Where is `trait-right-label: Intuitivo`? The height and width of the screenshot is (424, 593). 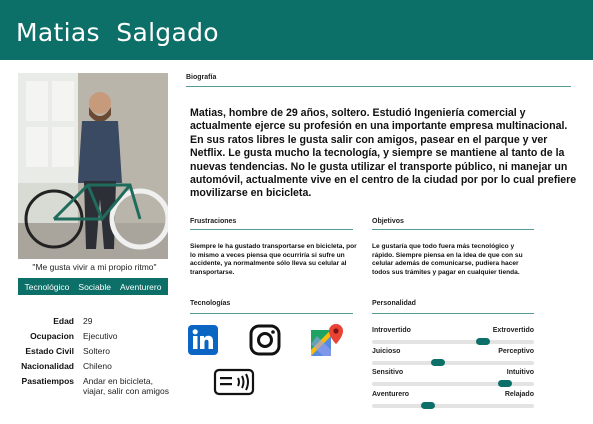
trait-right-label: Intuitivo is located at coordinates (520, 372).